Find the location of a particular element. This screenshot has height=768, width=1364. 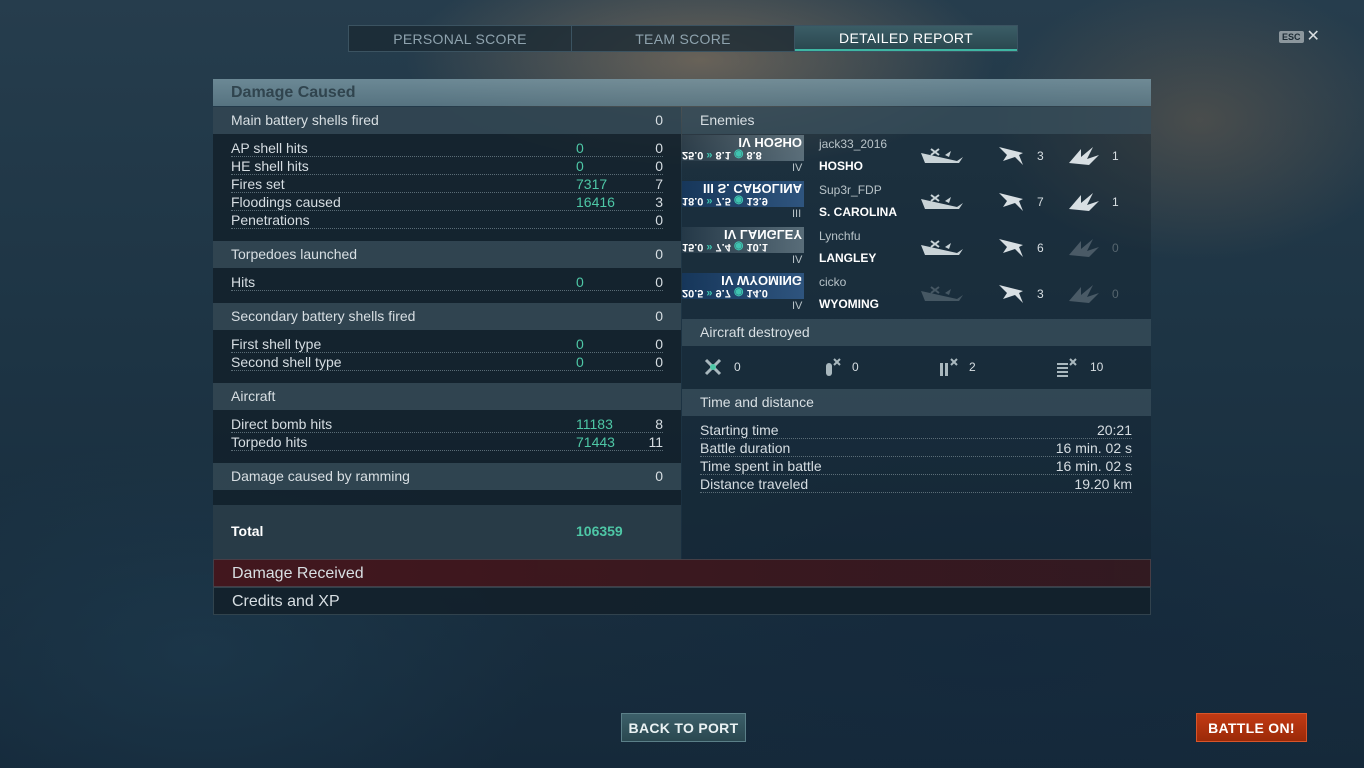

ship-name: LANGLEY is located at coordinates (848, 258).